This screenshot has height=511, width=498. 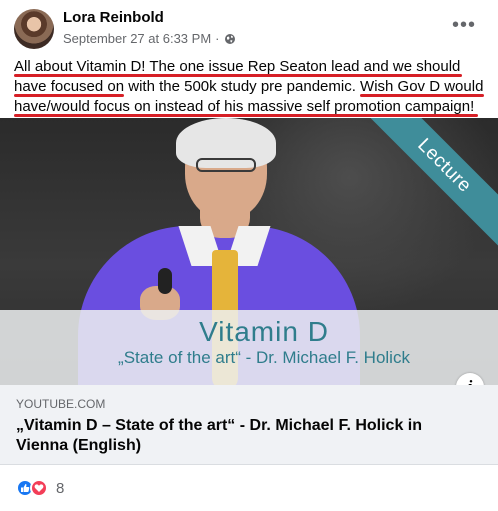 What do you see at coordinates (226, 165) in the screenshot?
I see `speaker-glasses` at bounding box center [226, 165].